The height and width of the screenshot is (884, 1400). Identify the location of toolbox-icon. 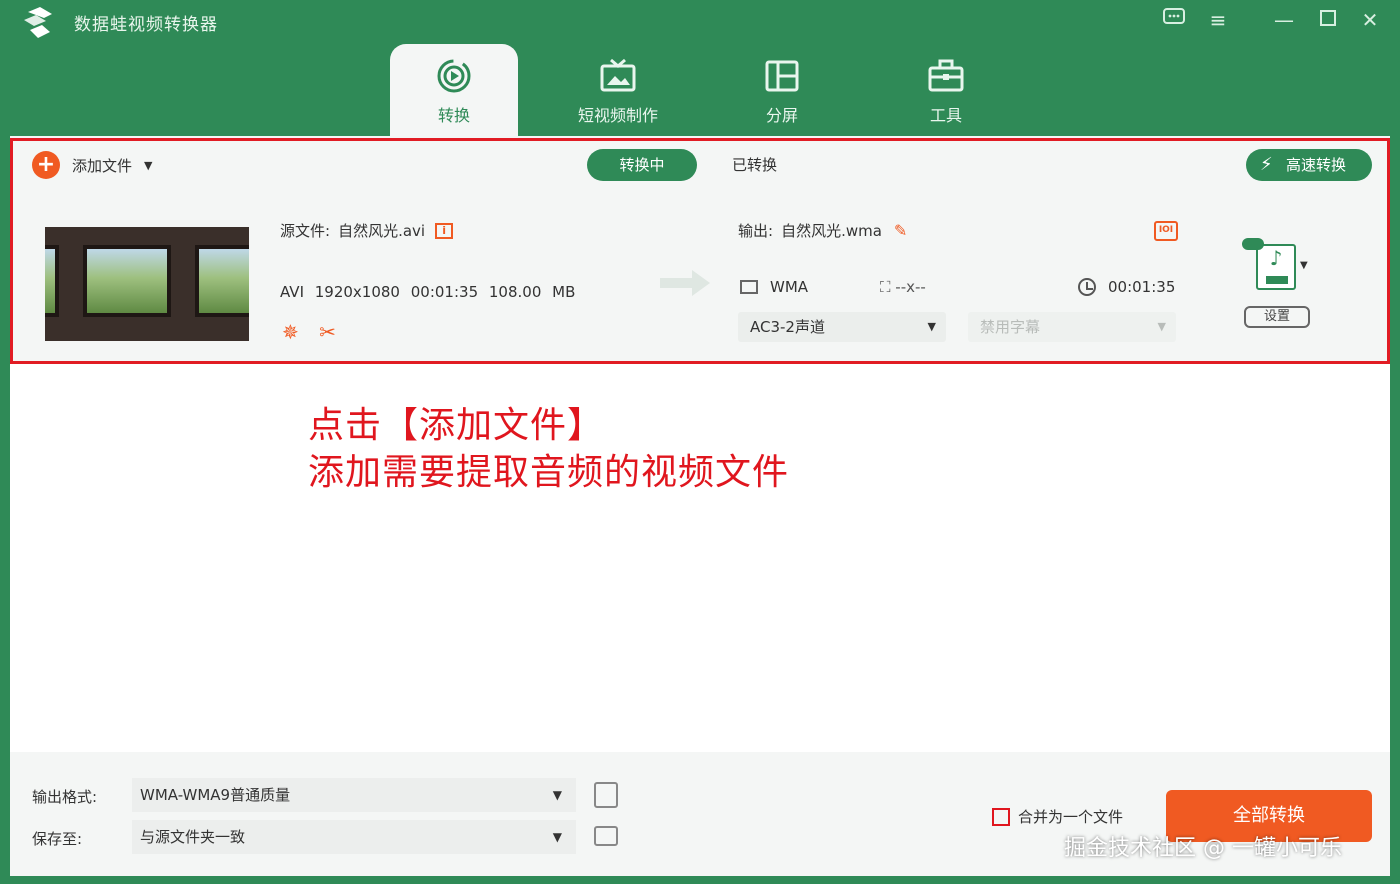
(946, 75).